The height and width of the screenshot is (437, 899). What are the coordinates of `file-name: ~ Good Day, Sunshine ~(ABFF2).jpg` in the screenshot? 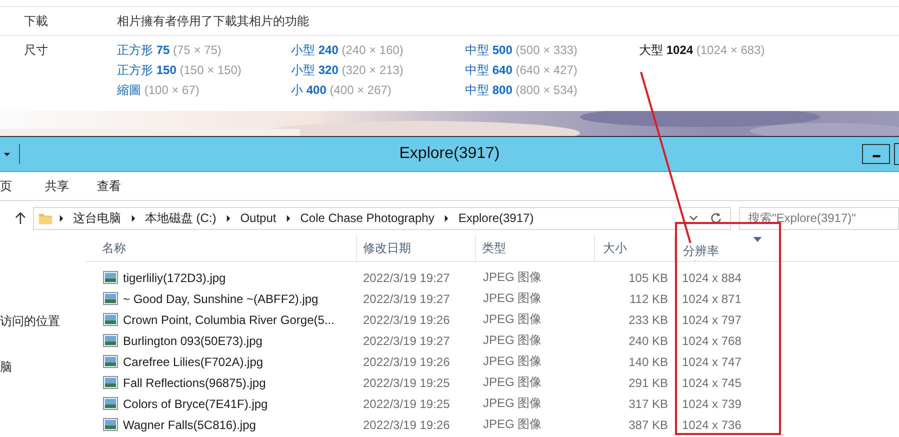 It's located at (220, 299).